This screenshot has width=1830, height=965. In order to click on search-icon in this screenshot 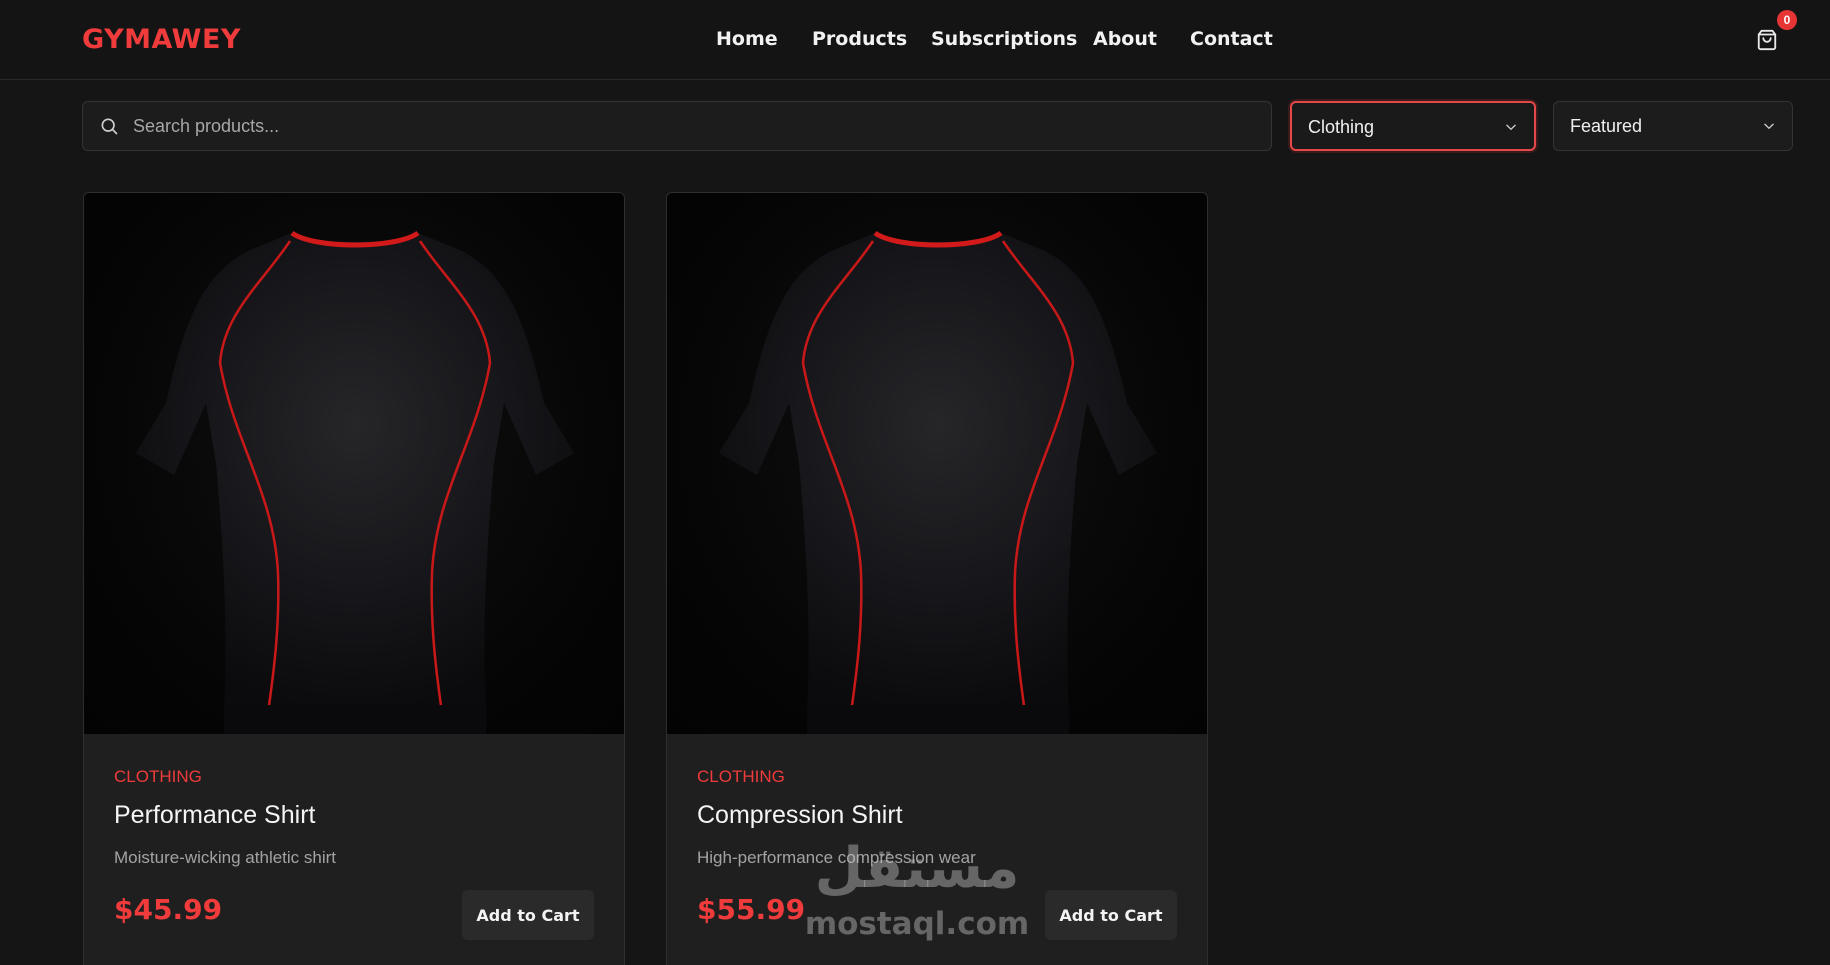, I will do `click(109, 126)`.